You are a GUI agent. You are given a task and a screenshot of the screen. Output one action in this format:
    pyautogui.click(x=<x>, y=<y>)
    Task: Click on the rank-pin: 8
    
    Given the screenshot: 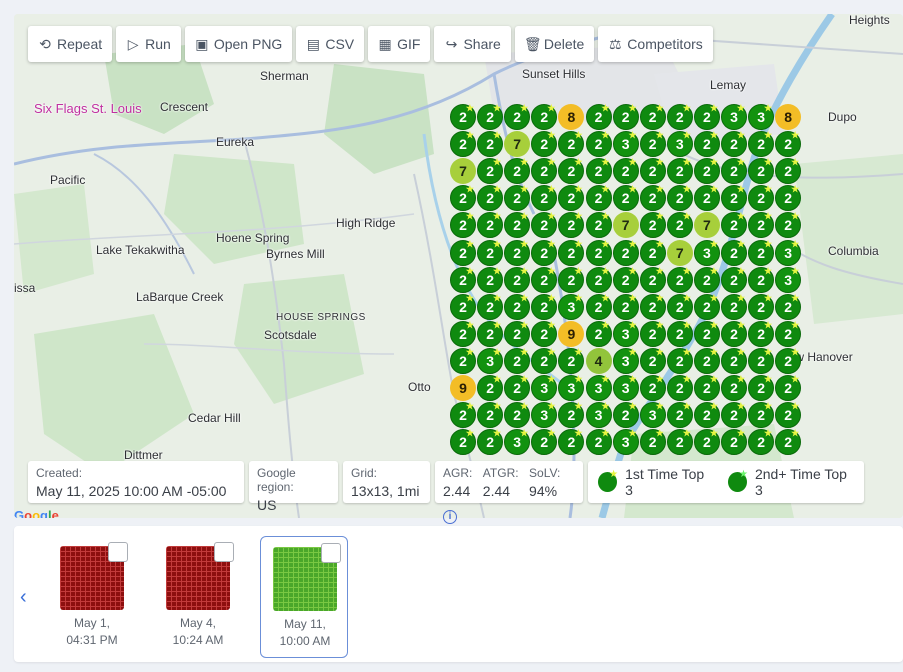 What is the action you would take?
    pyautogui.click(x=788, y=117)
    